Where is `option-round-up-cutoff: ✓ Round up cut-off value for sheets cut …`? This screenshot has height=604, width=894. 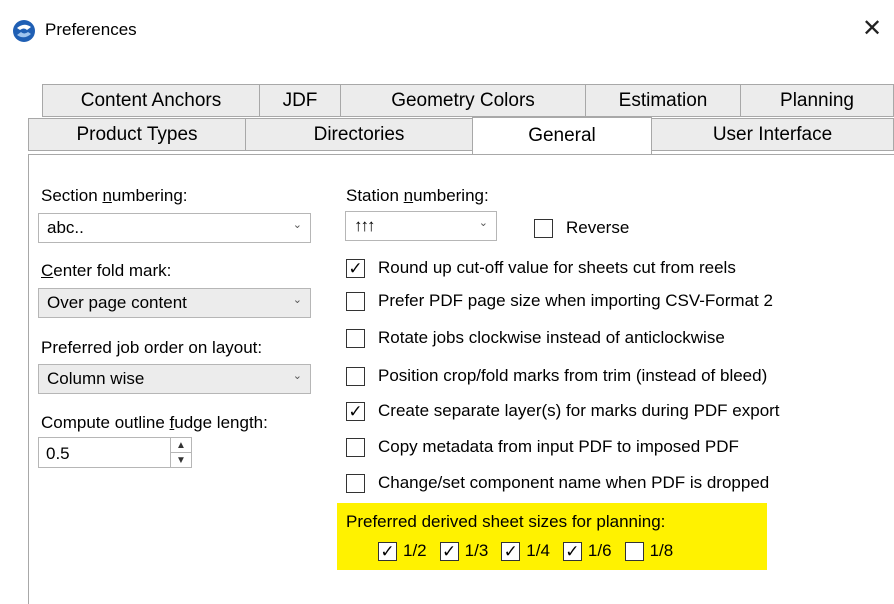
option-round-up-cutoff: ✓ Round up cut-off value for sheets cut … is located at coordinates (541, 268).